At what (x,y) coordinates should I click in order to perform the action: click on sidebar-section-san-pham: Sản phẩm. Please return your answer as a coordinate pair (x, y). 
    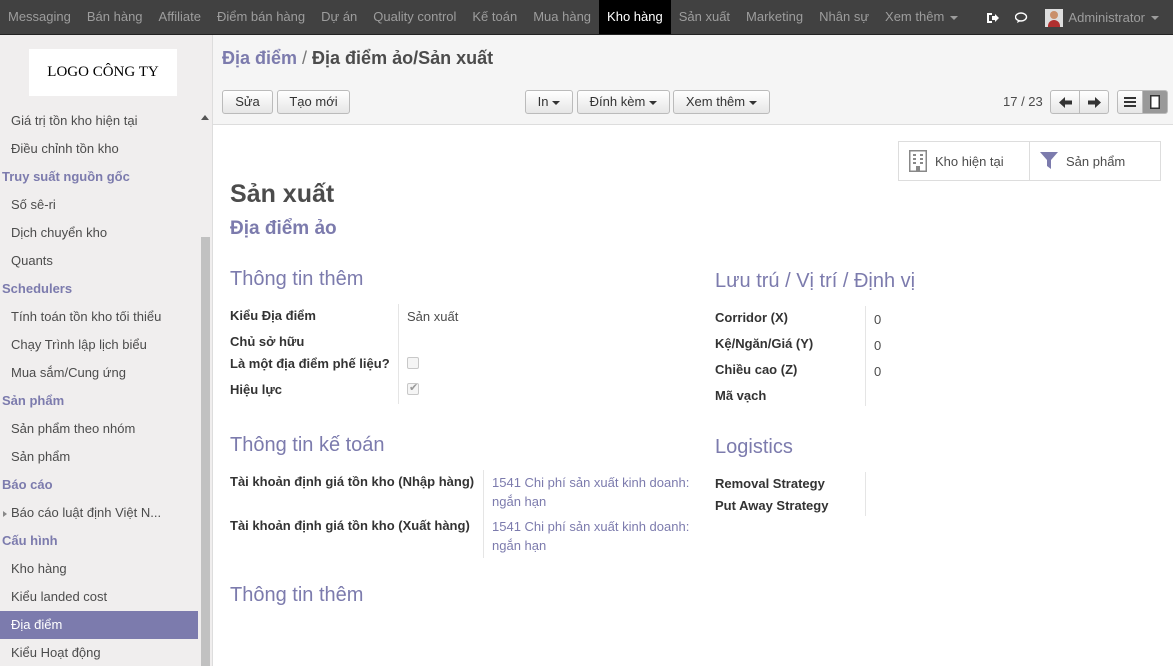
    Looking at the image, I should click on (33, 400).